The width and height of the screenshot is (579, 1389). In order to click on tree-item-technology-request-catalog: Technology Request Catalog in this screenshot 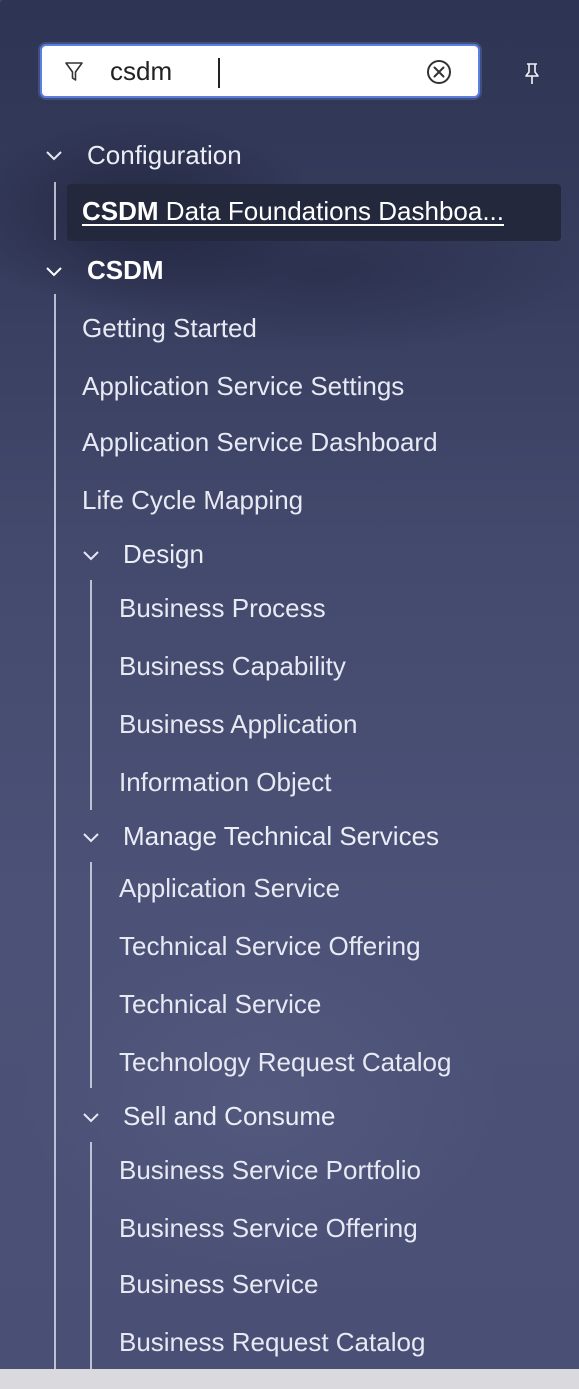, I will do `click(285, 1062)`.